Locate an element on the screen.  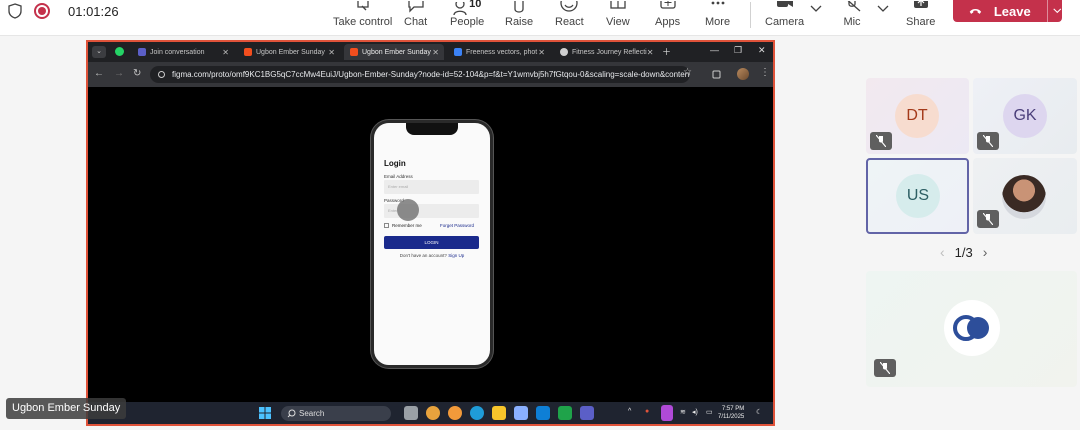
whatsapp-icon is located at coordinates (565, 413).